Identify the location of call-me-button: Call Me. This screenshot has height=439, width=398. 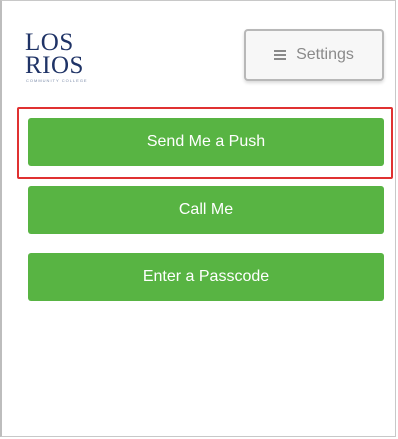
(206, 210).